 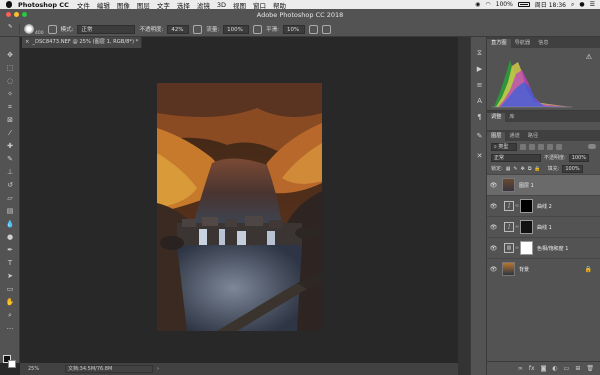 What do you see at coordinates (532, 368) in the screenshot?
I see `layer-style-icon: fx` at bounding box center [532, 368].